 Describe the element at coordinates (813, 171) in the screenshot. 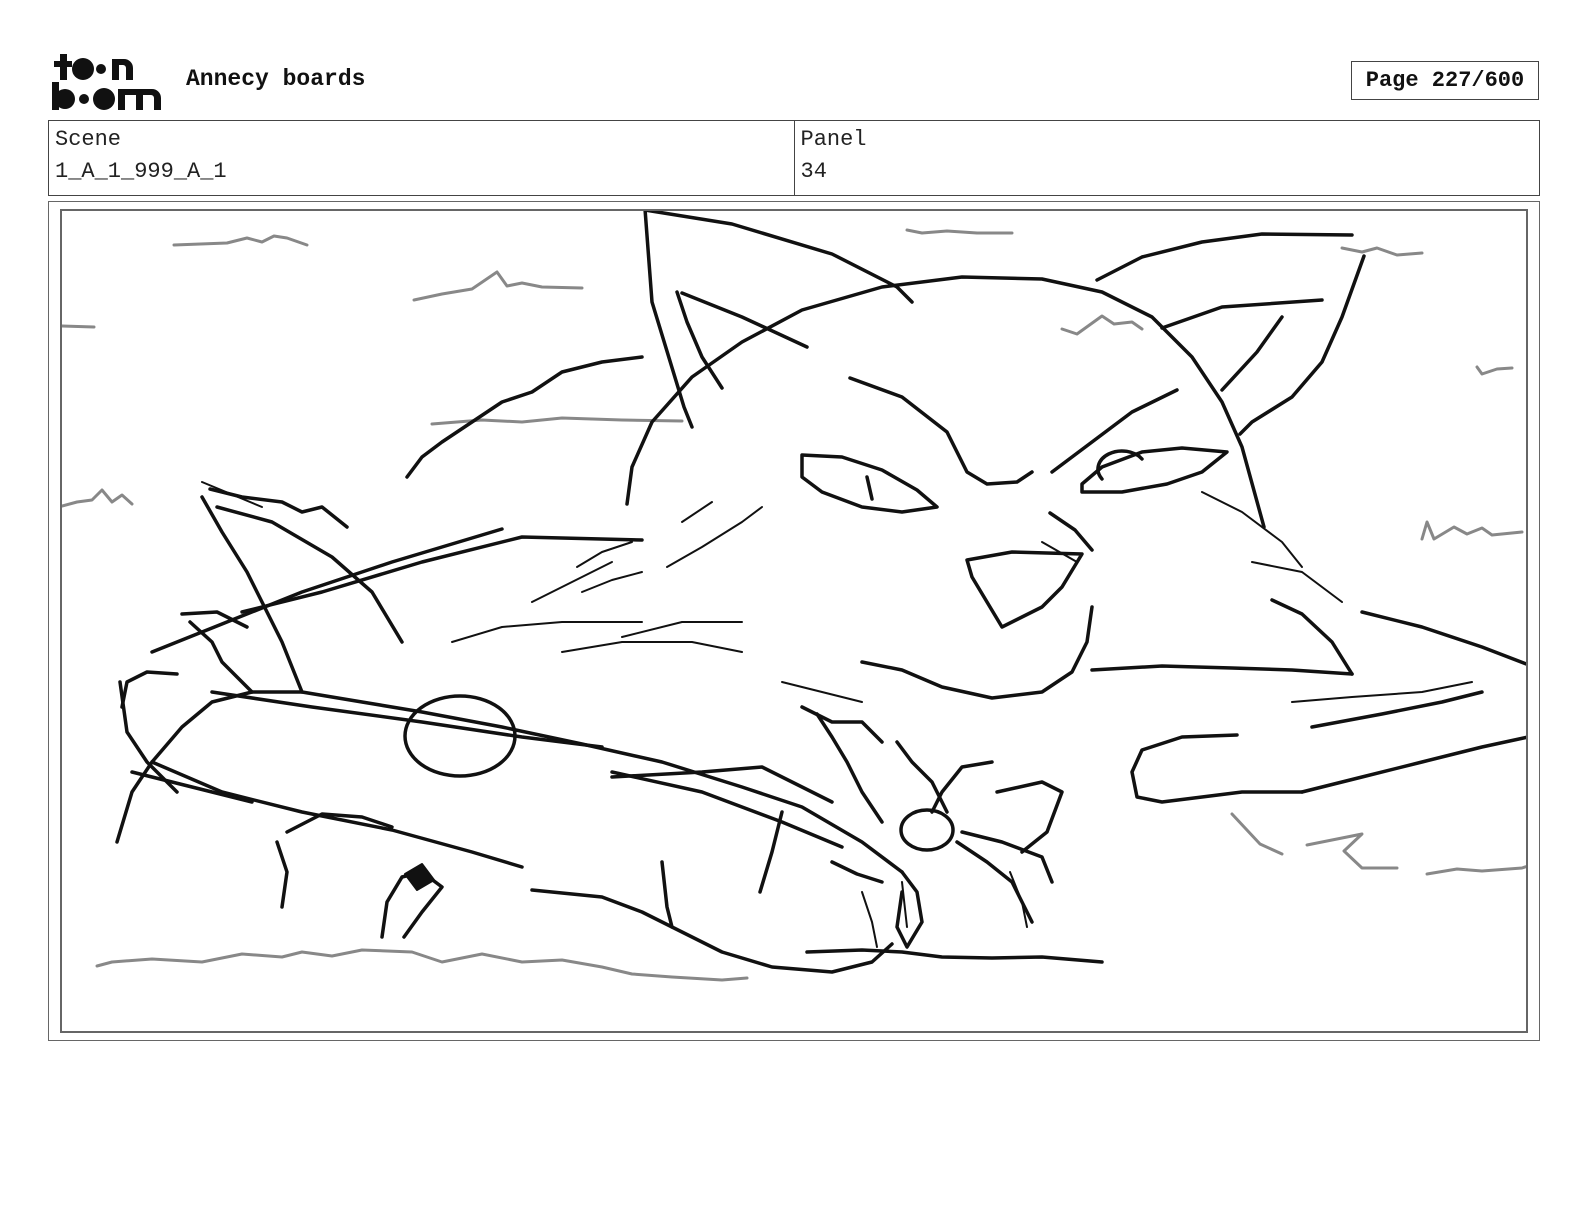

I see `panel-value: 34` at that location.